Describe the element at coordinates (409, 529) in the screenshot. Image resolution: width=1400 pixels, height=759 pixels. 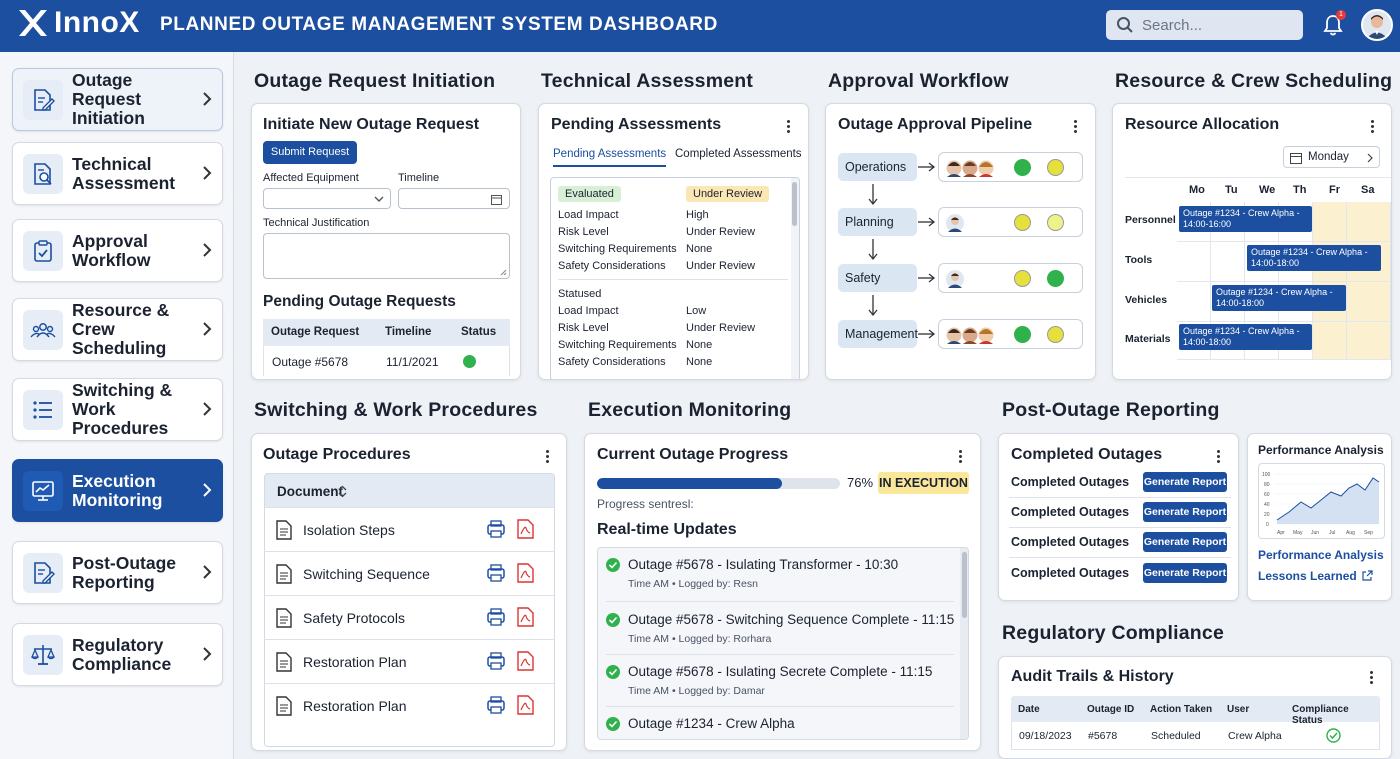
I see `document-row: Isolation Steps` at that location.